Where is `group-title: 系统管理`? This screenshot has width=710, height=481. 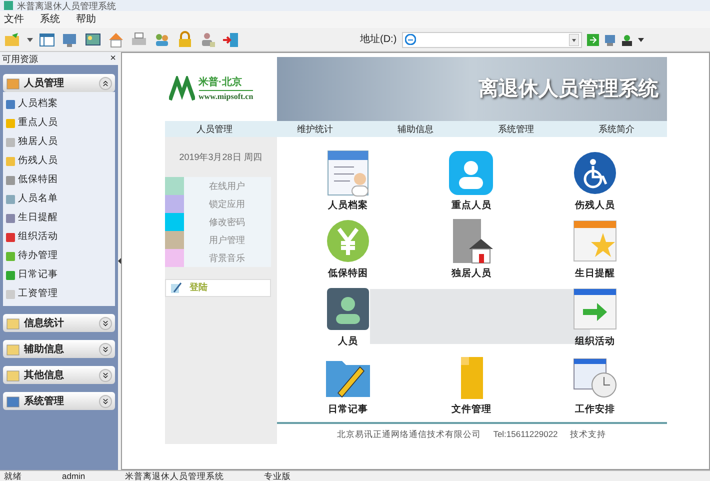 group-title: 系统管理 is located at coordinates (44, 401).